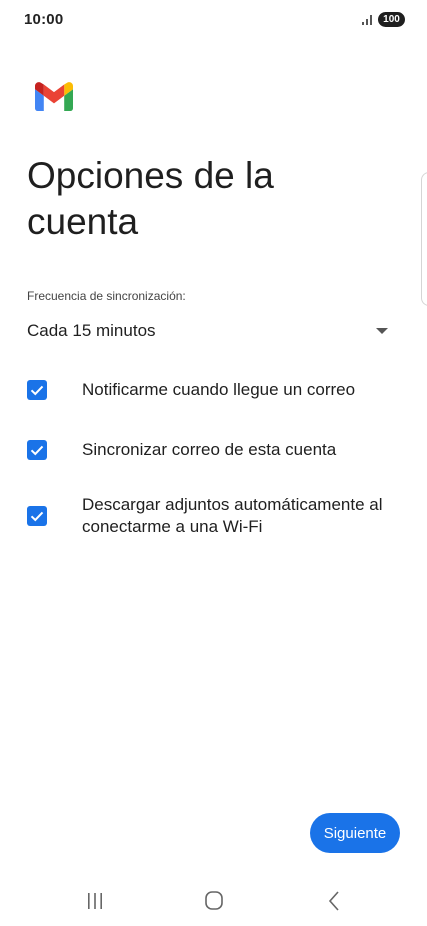 The width and height of the screenshot is (427, 926). What do you see at coordinates (210, 331) in the screenshot?
I see `sync-frequency-dropdown: Cada 15 minutos` at bounding box center [210, 331].